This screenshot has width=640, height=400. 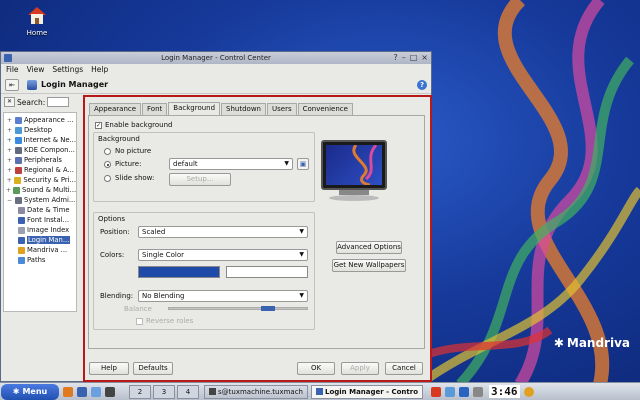 What do you see at coordinates (12, 70) in the screenshot?
I see `menu-file: File` at bounding box center [12, 70].